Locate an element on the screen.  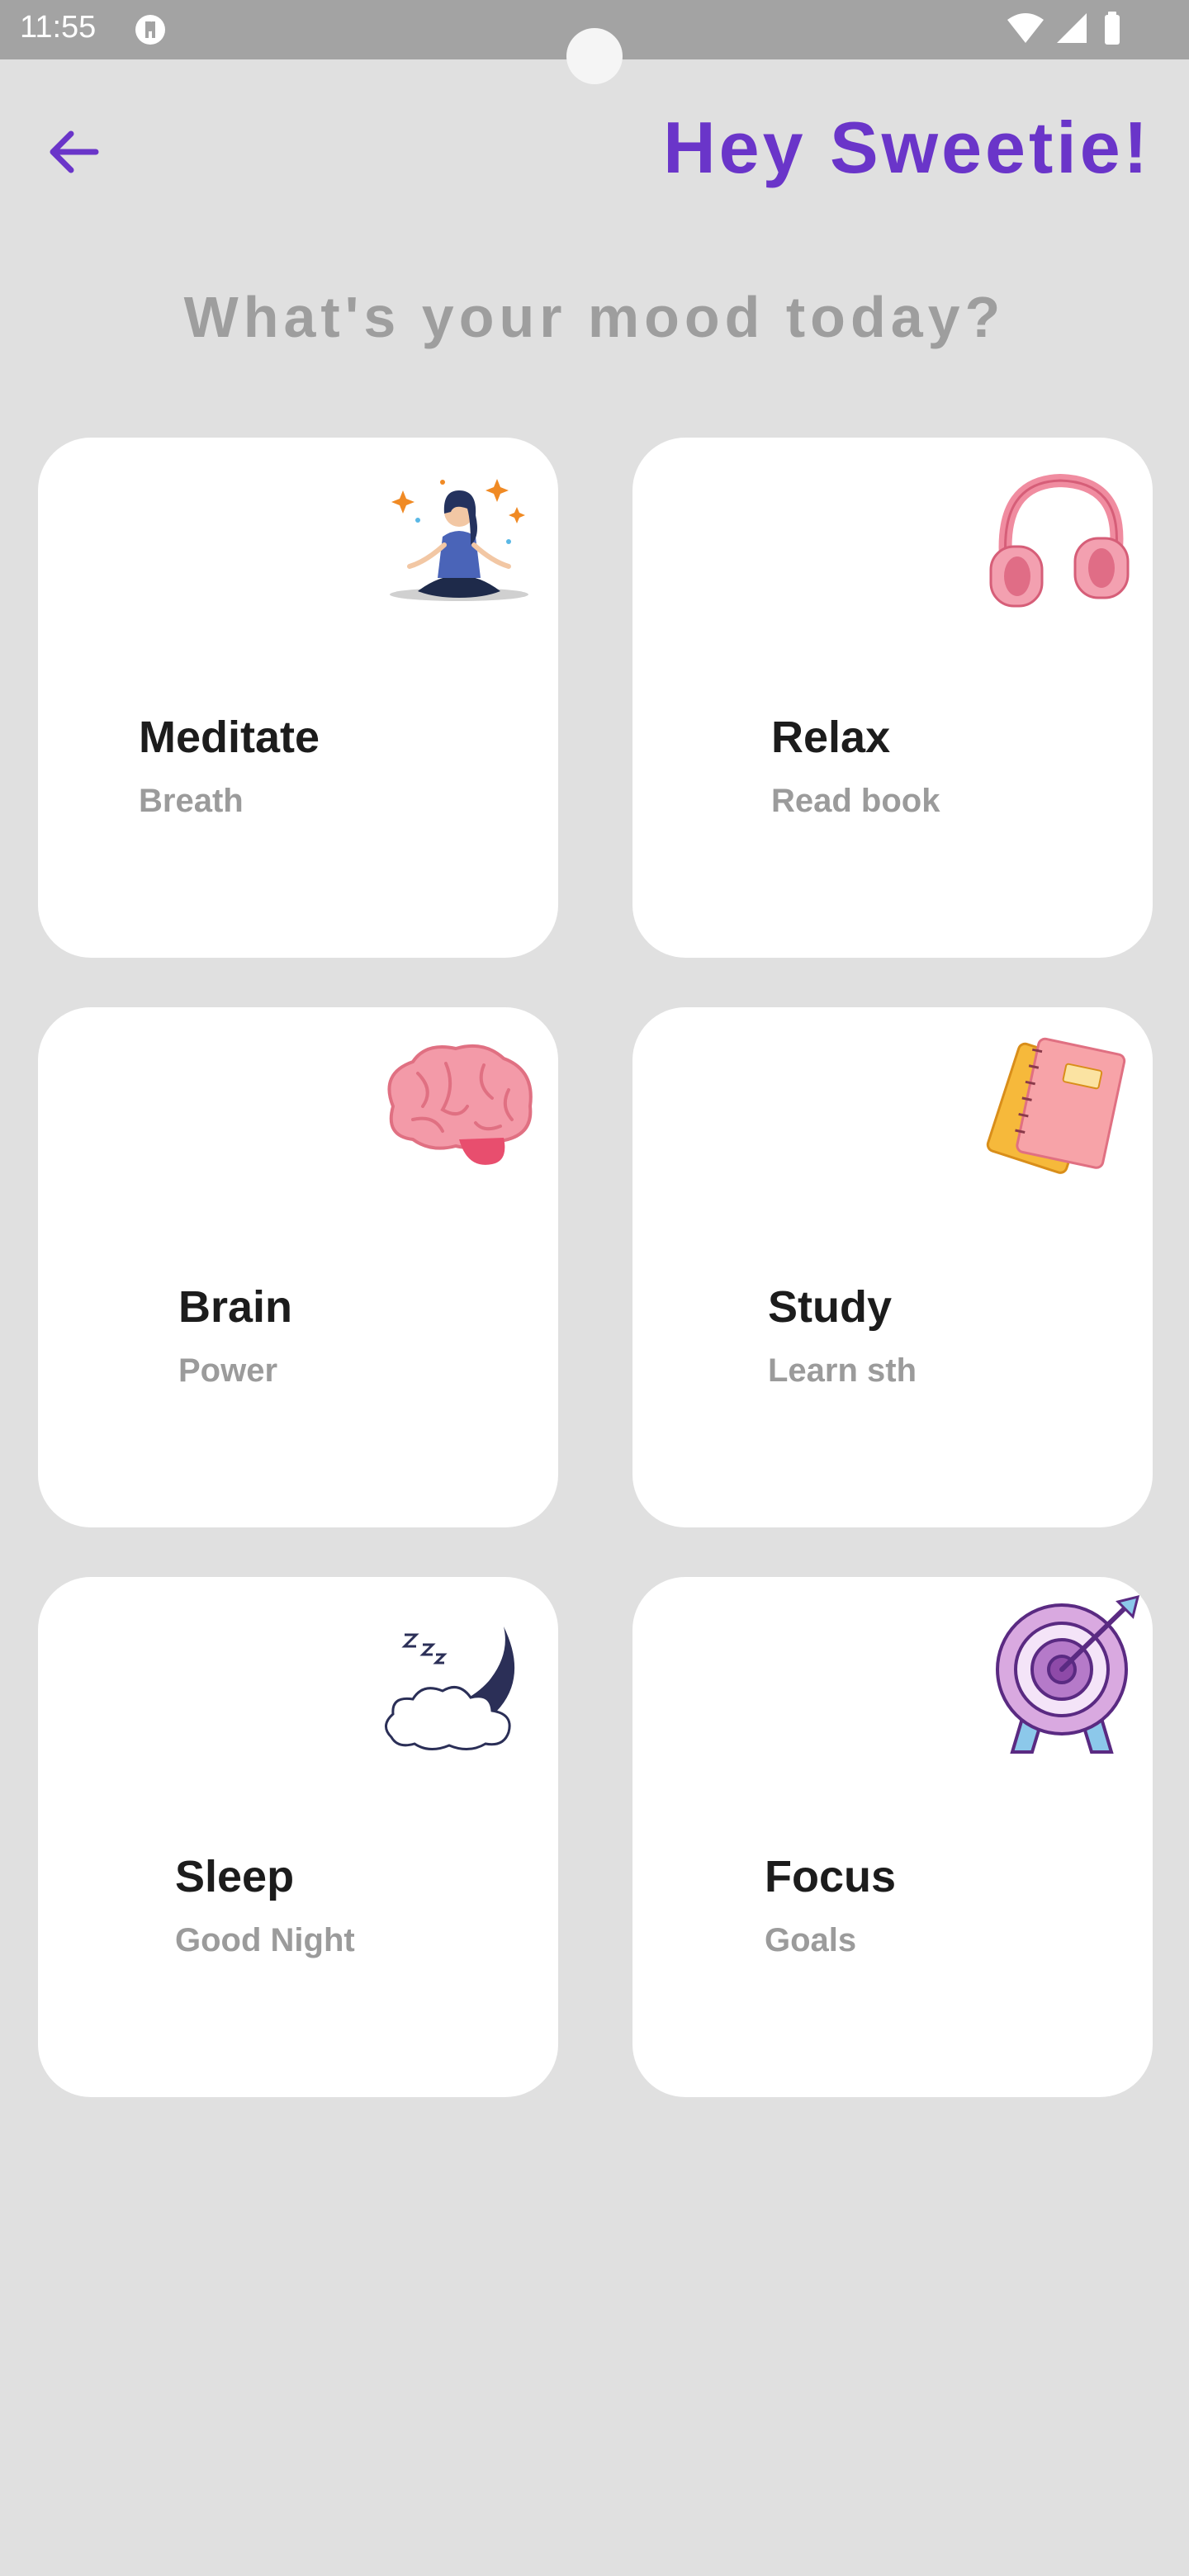
card-subtitle: Read book is located at coordinates (855, 801).